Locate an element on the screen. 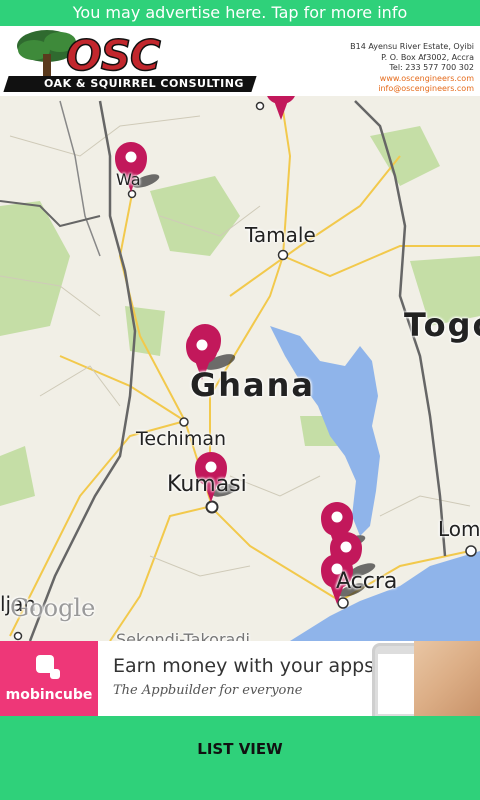 Image resolution: width=480 pixels, height=800 pixels. footer-bar: LIST VIEW is located at coordinates (240, 758).